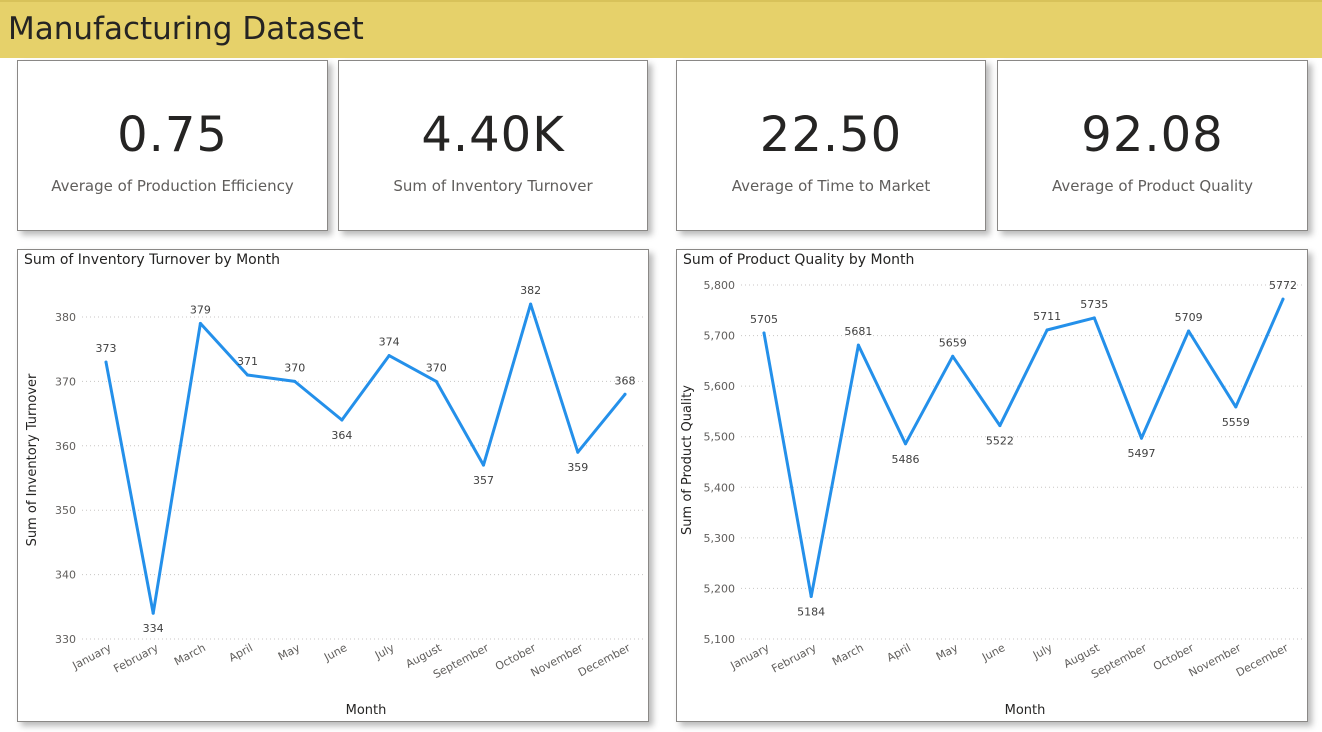 The width and height of the screenshot is (1322, 732). What do you see at coordinates (831, 135) in the screenshot?
I see `kpi-value: 22.50` at bounding box center [831, 135].